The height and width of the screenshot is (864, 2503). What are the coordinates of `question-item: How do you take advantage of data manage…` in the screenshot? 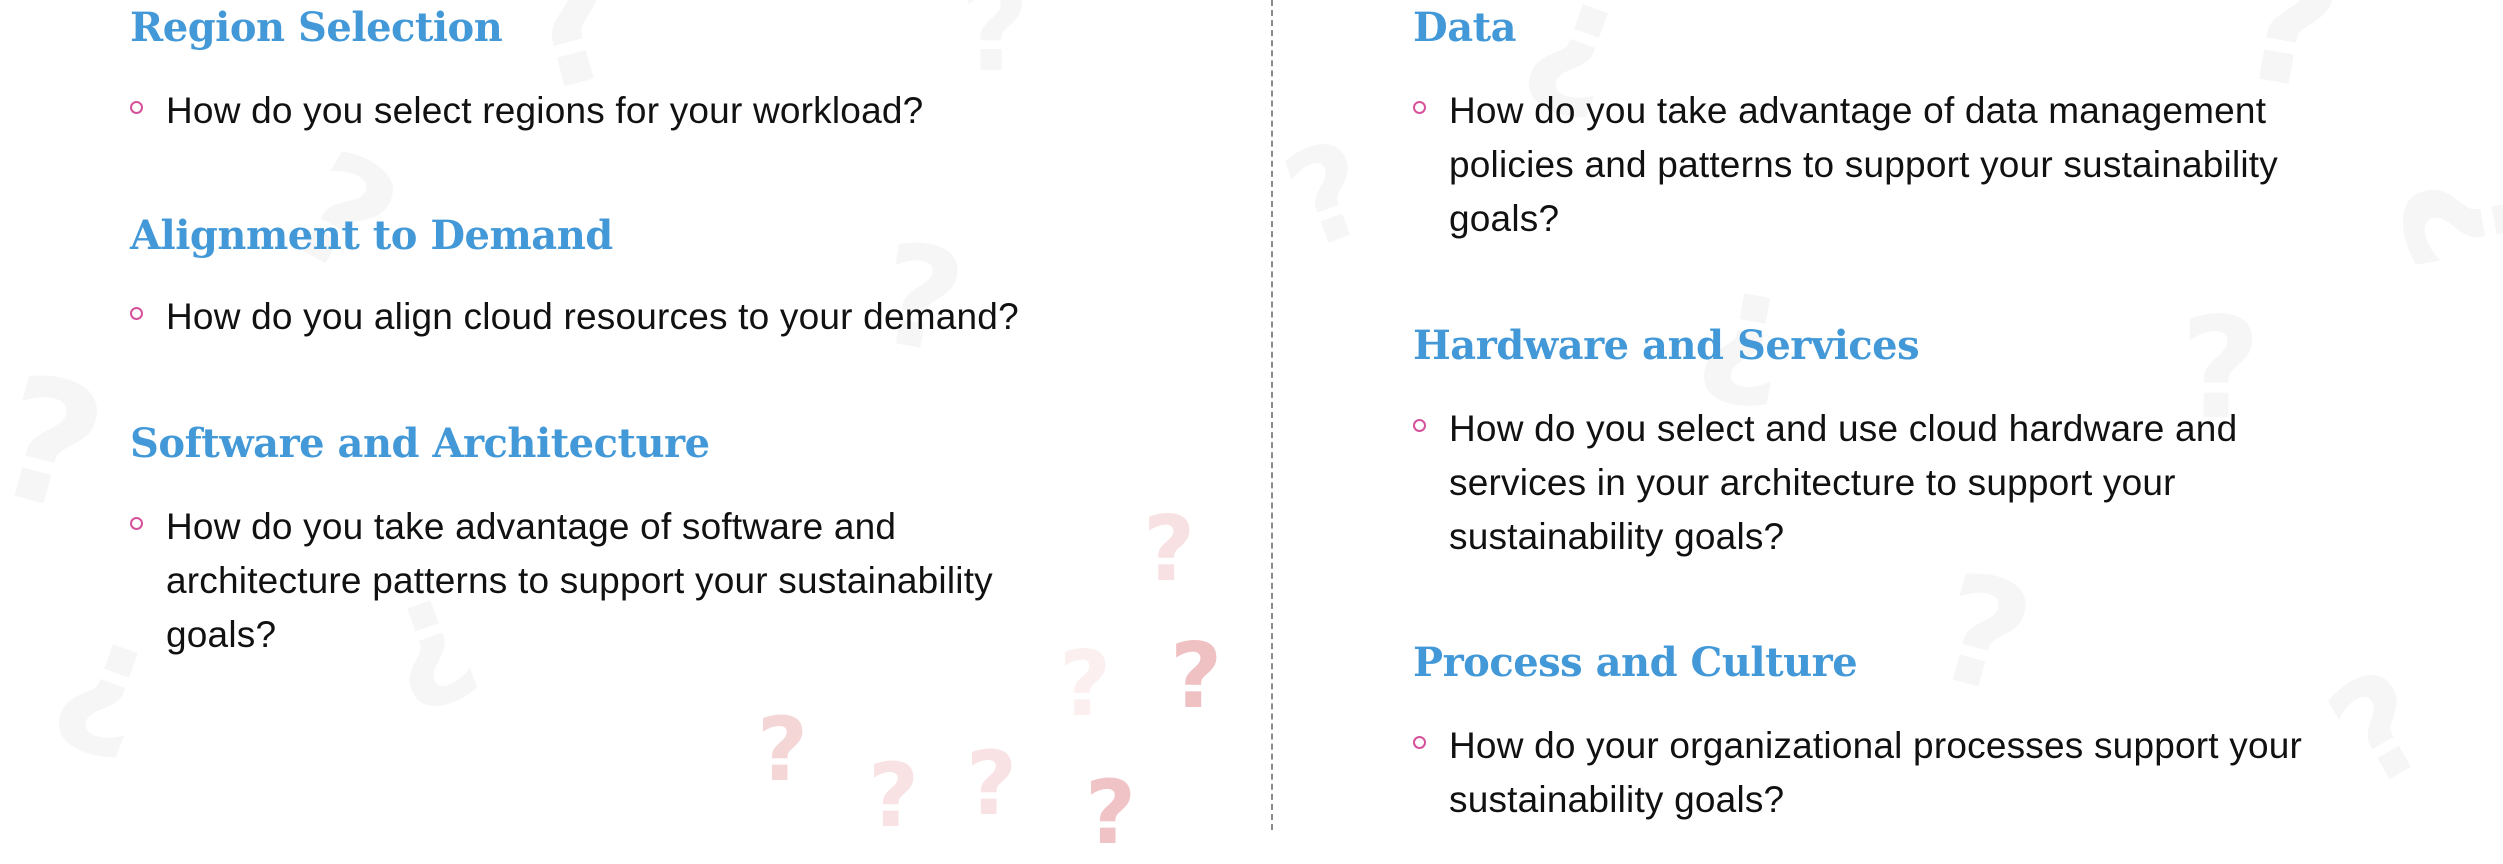 It's located at (1896, 165).